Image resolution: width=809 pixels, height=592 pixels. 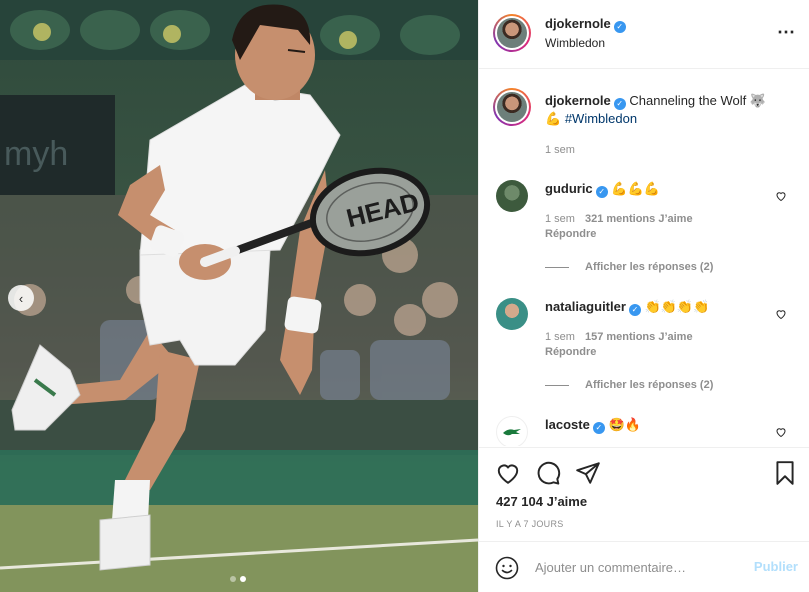 What do you see at coordinates (635, 188) in the screenshot?
I see `comment-text: 💪💪💪` at bounding box center [635, 188].